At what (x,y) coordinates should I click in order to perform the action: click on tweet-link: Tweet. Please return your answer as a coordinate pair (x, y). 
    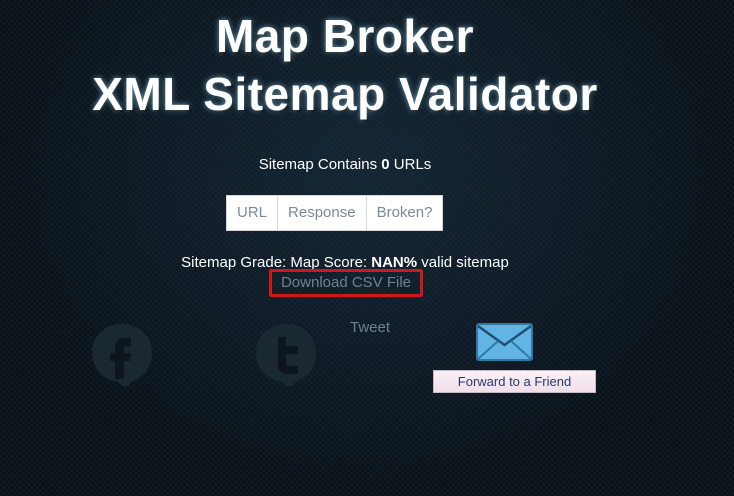
    Looking at the image, I should click on (370, 327).